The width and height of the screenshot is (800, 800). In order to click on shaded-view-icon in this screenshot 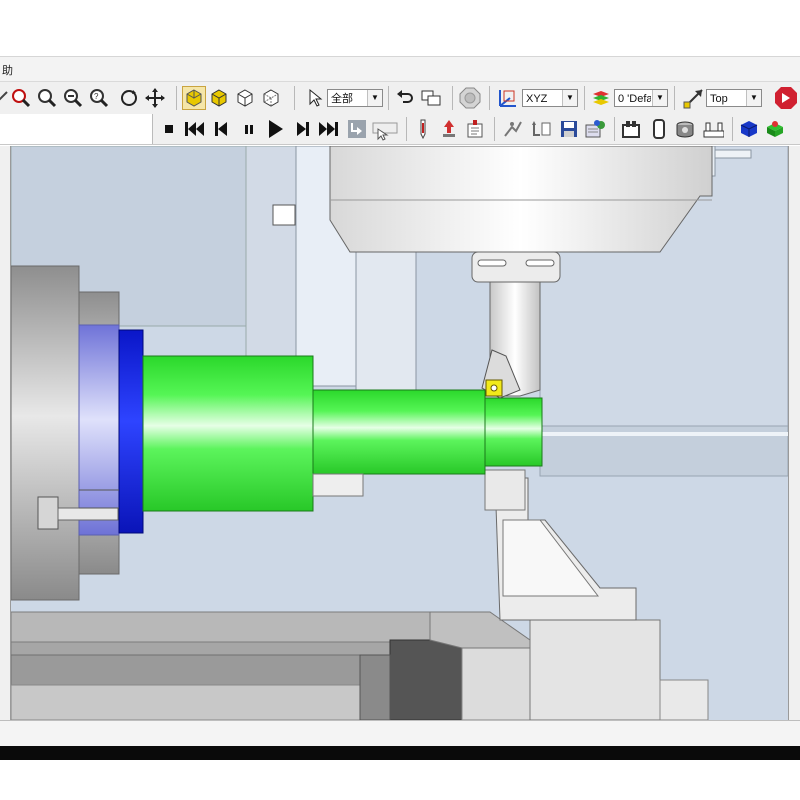, I will do `click(194, 98)`.